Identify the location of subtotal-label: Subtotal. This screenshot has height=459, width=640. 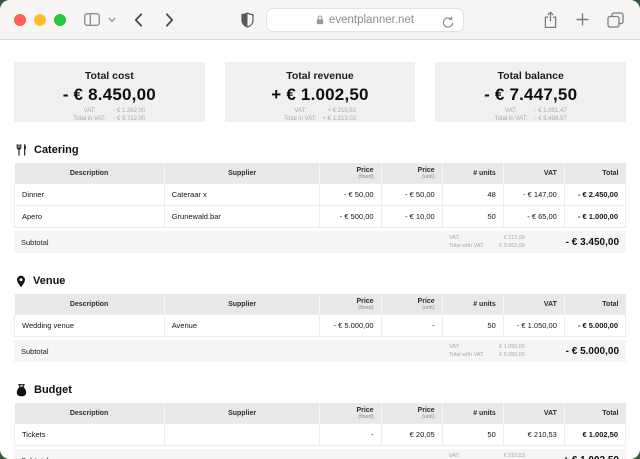
(35, 242).